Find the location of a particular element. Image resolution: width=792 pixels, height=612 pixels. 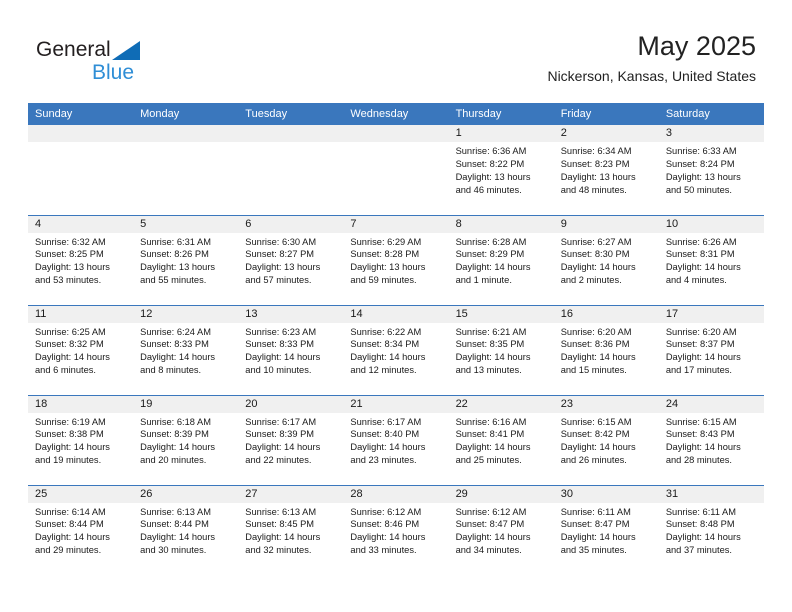

day-number: 24 is located at coordinates (711, 404).